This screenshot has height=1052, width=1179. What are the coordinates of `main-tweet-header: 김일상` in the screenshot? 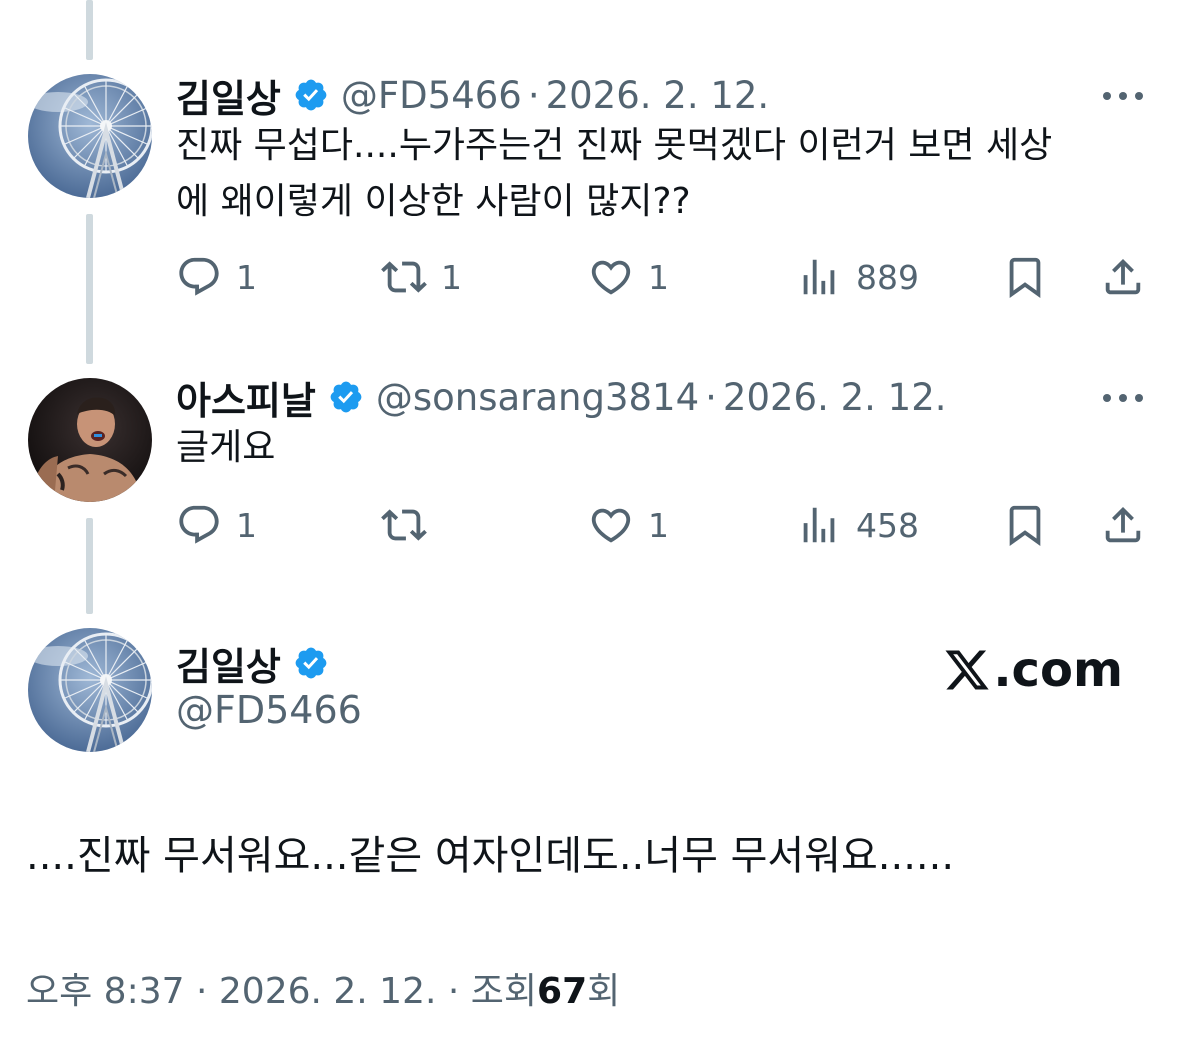 It's located at (258, 663).